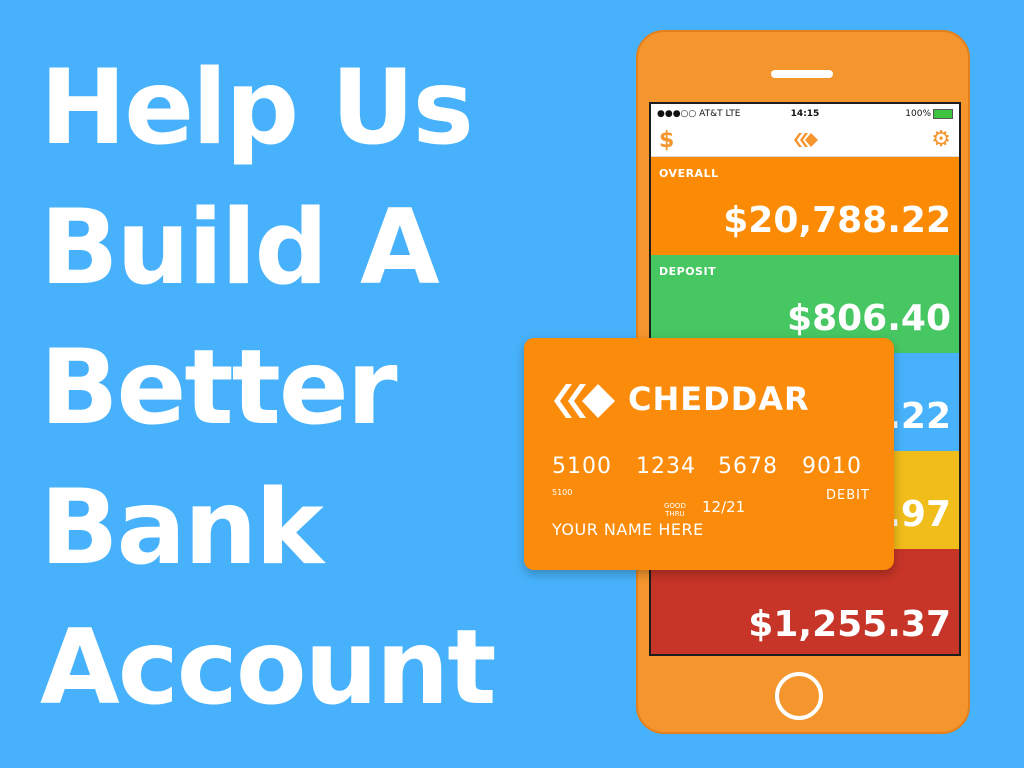  I want to click on dollar-icon: $, so click(666, 140).